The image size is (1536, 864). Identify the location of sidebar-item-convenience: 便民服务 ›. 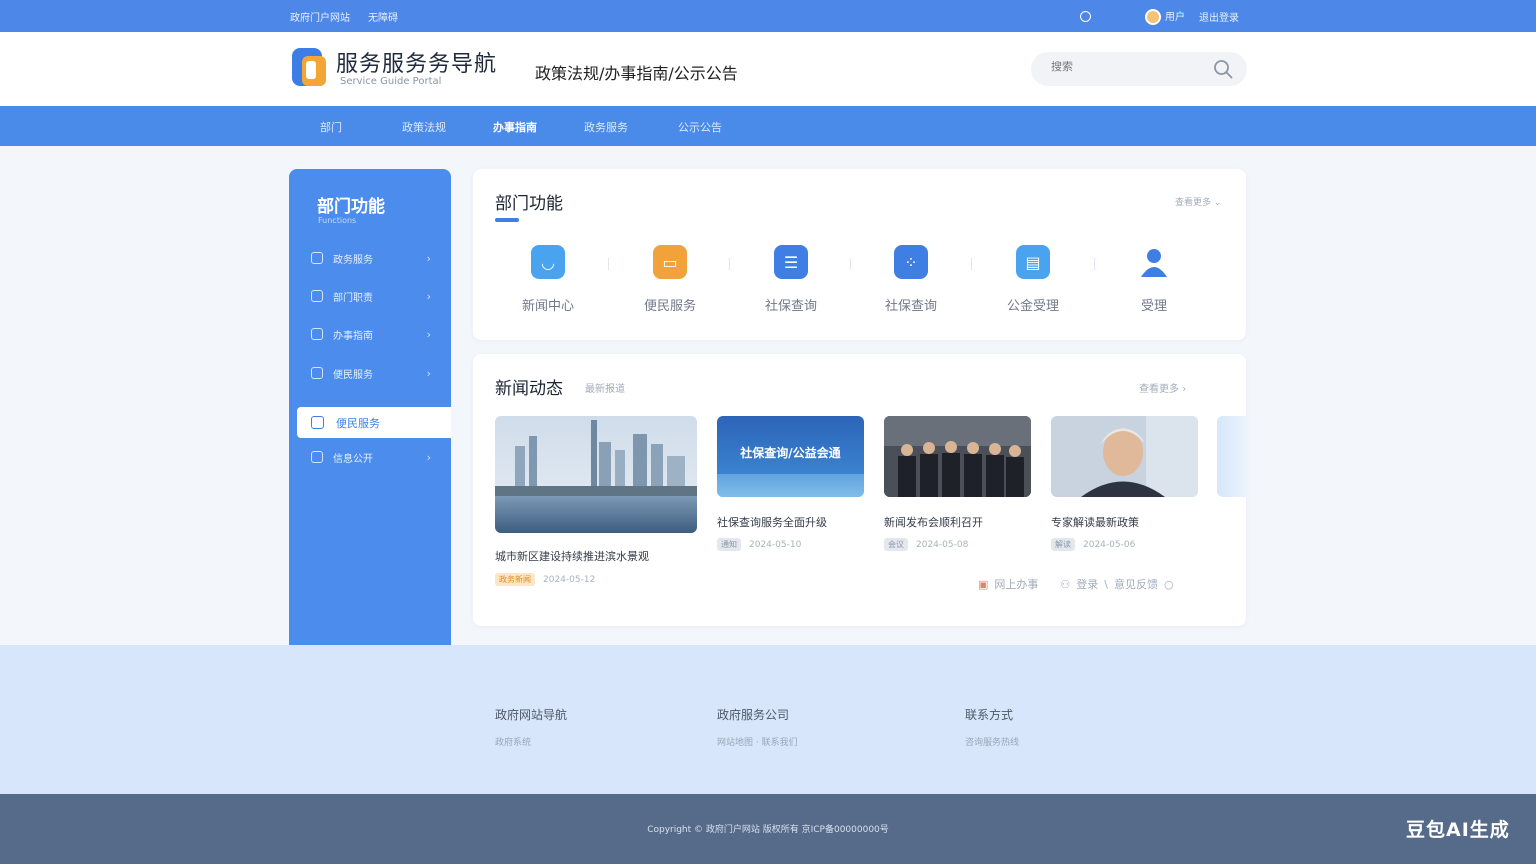
(371, 373).